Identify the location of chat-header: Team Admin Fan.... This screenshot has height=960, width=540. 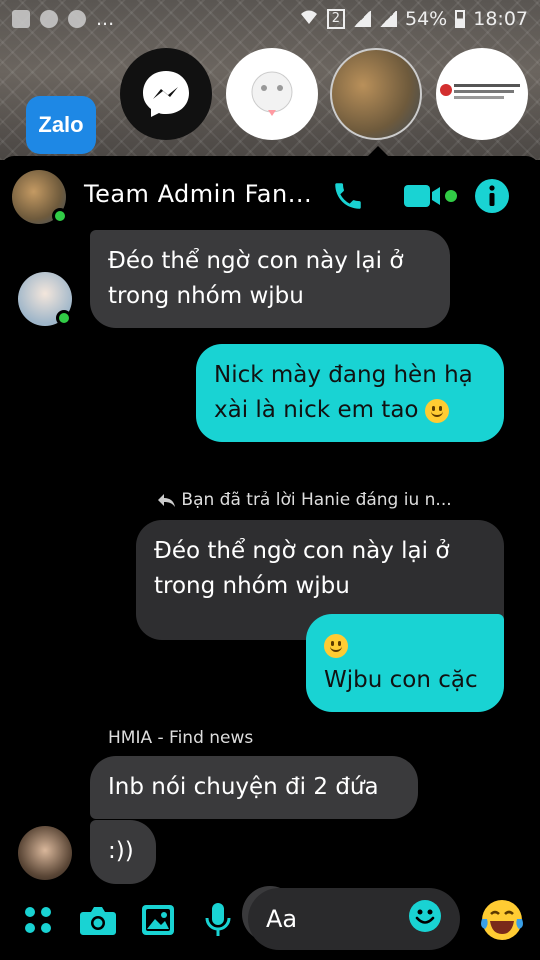
(270, 196).